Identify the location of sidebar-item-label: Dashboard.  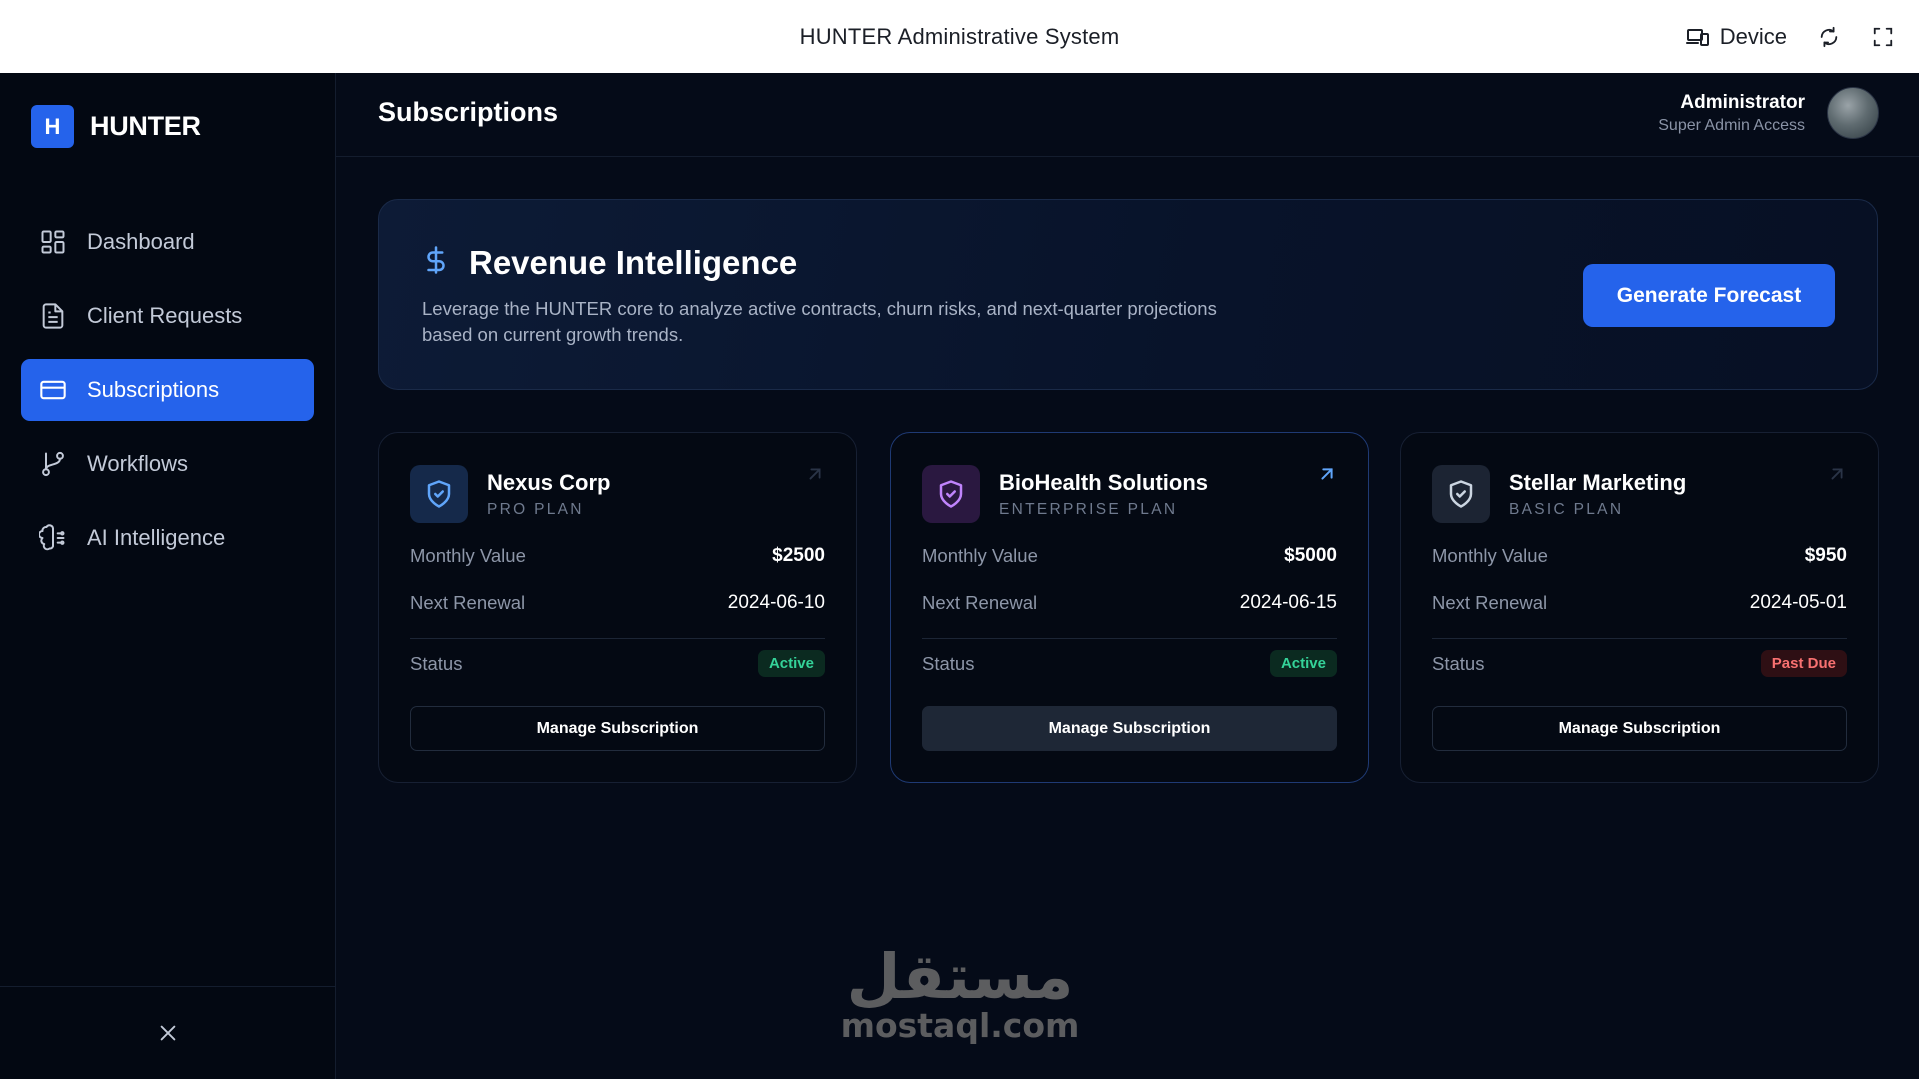
(141, 241).